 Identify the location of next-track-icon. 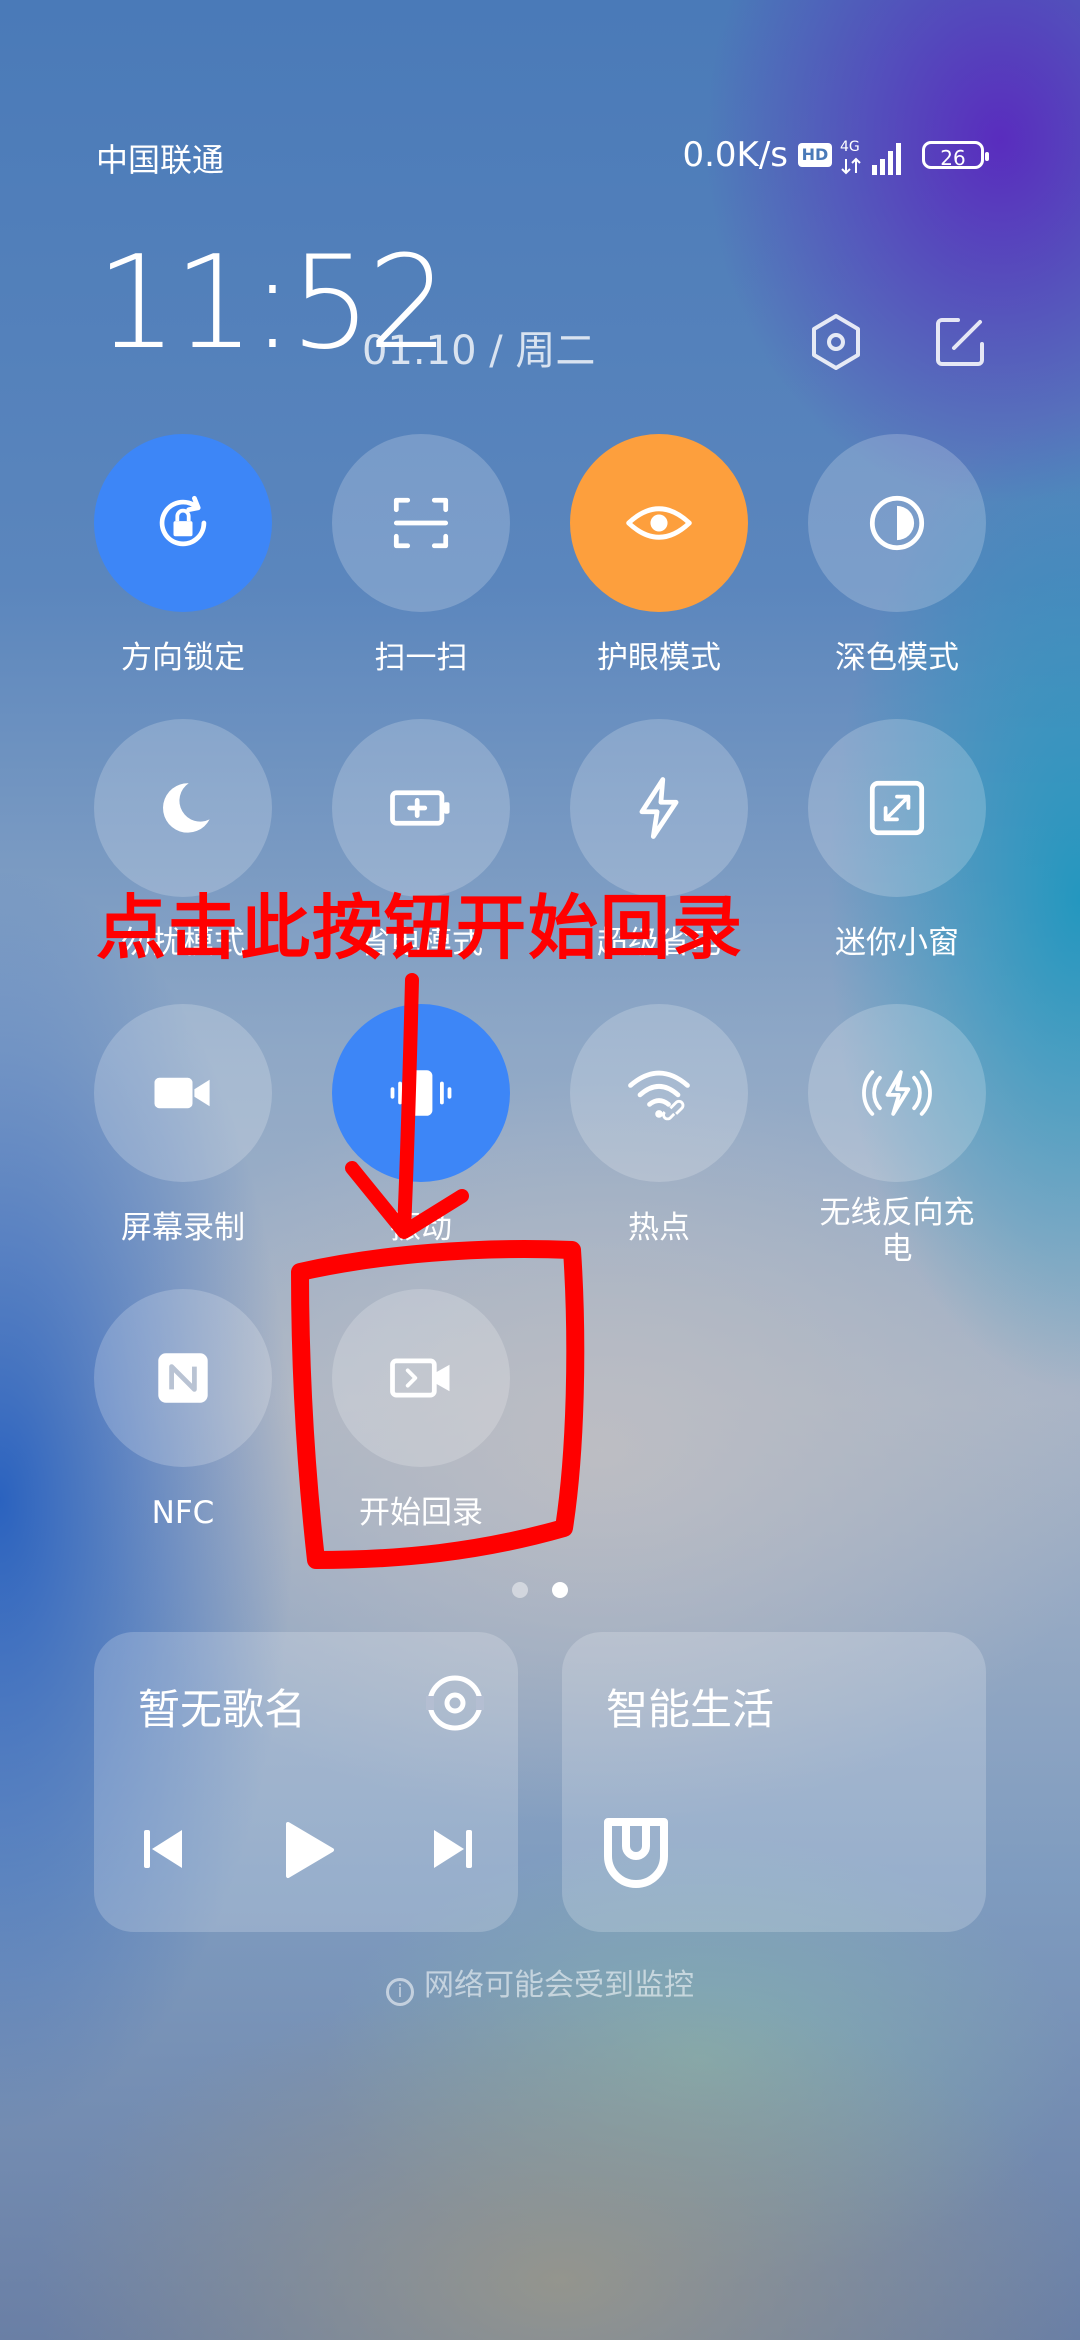
(453, 1849).